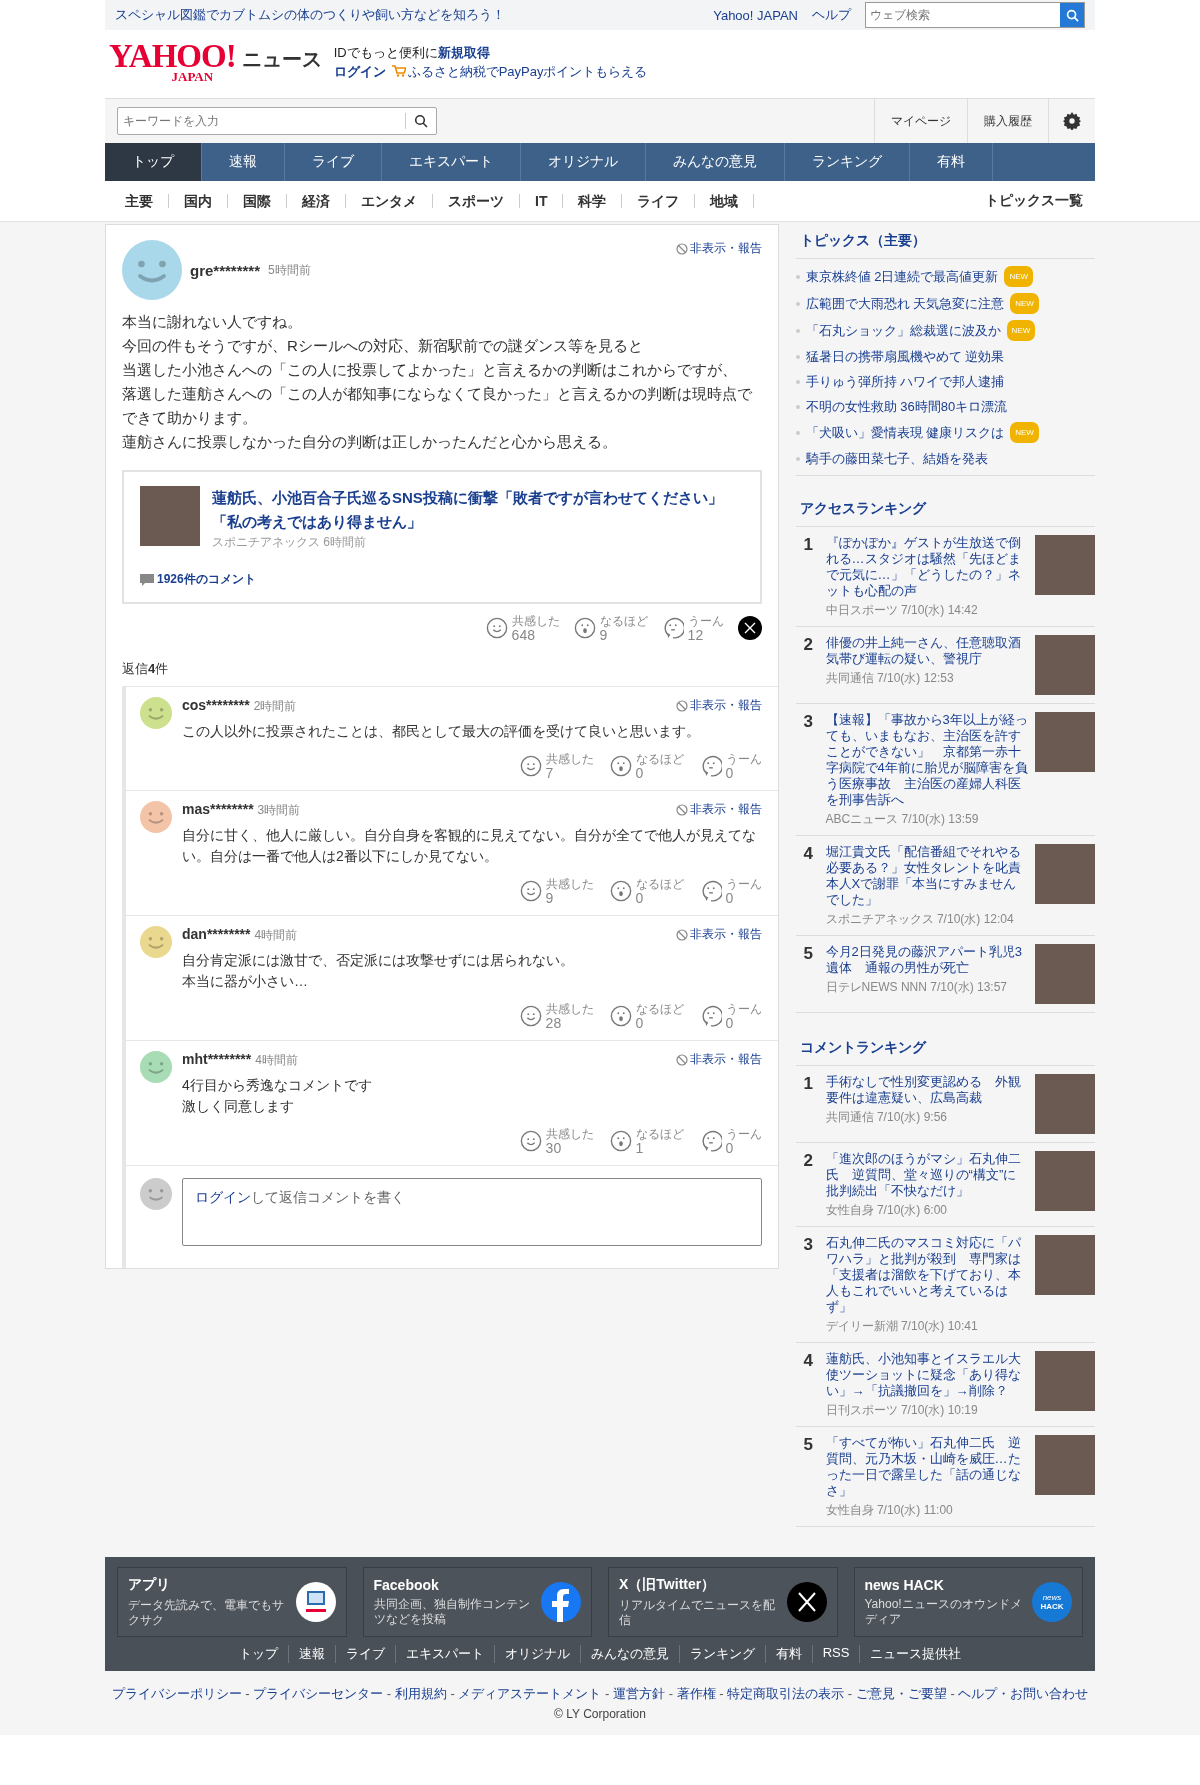  I want to click on category-link: 国内, so click(198, 201).